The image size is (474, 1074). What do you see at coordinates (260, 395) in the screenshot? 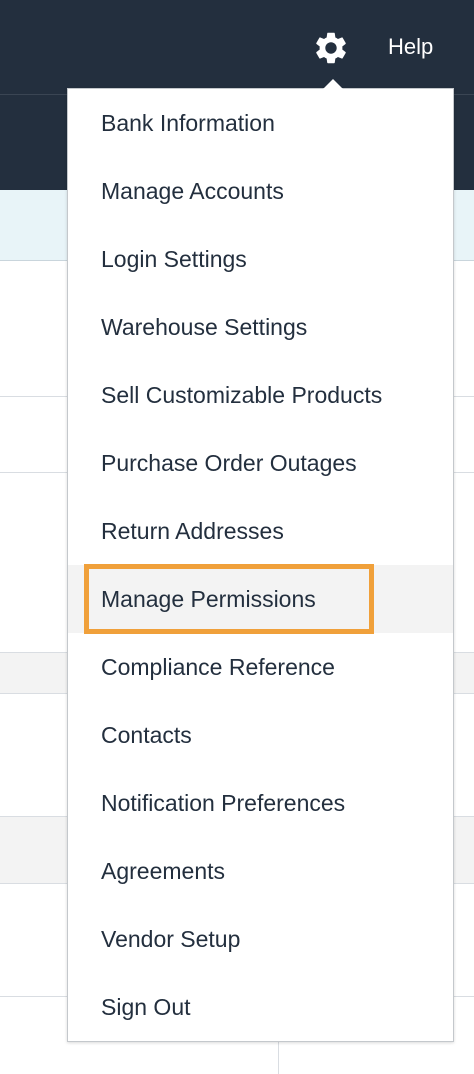
I see `menu-item-sell-customizable-products: Sell Customizable Products` at bounding box center [260, 395].